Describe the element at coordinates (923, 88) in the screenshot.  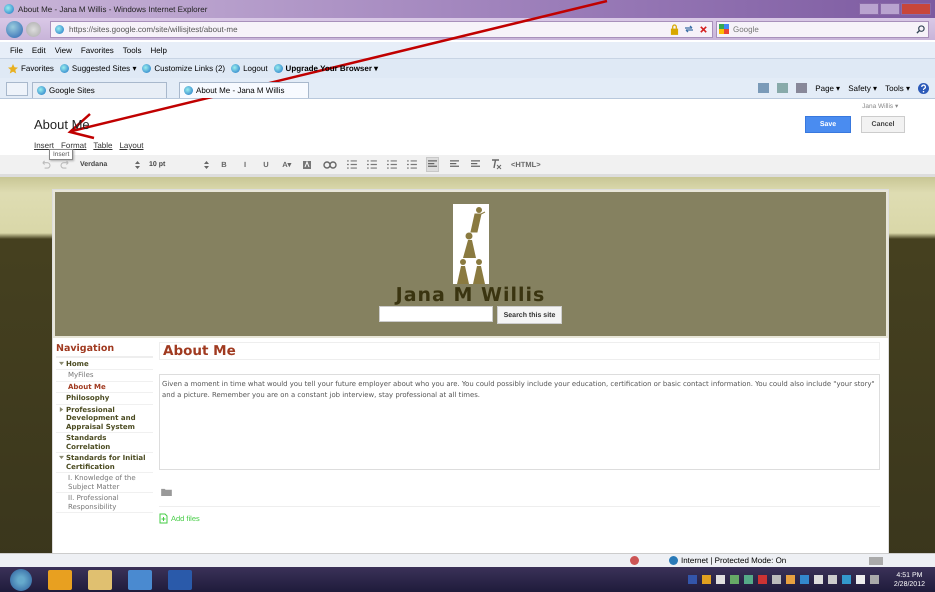
I see `help-icon` at that location.